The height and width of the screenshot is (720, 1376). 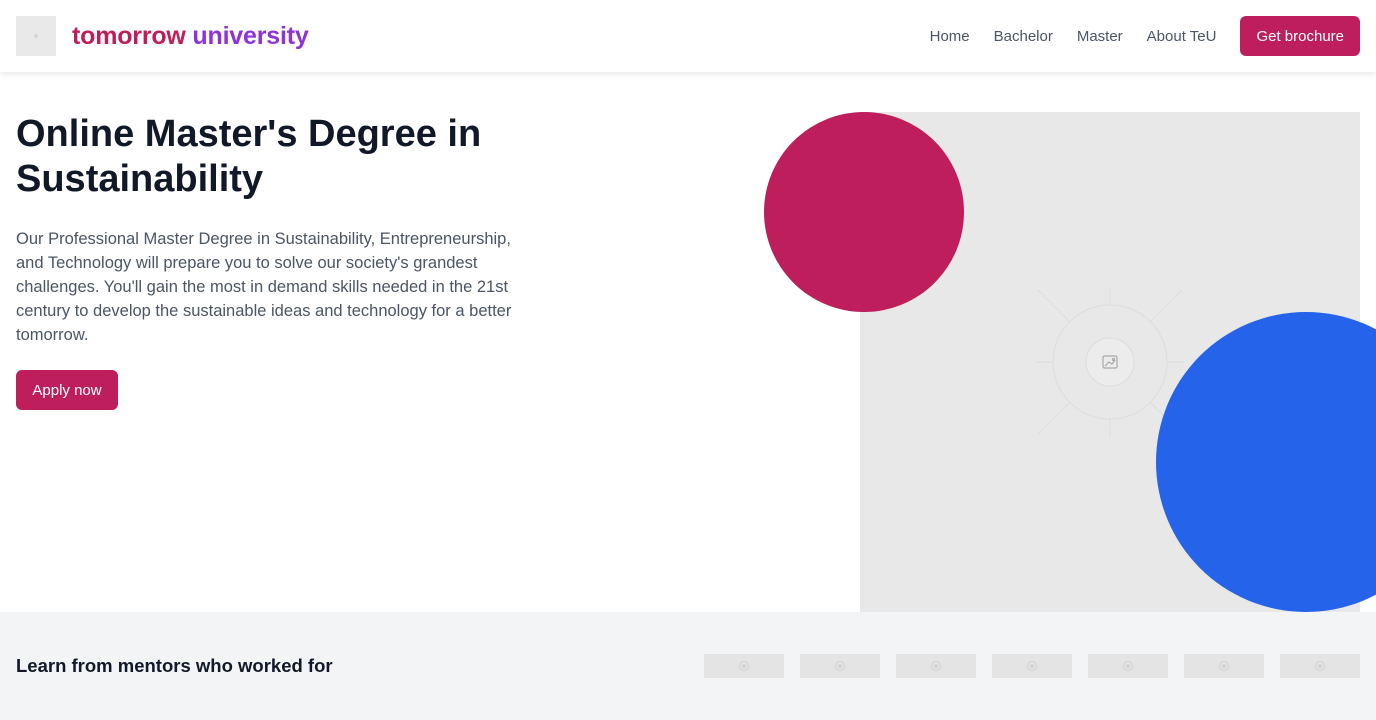 I want to click on brand-word-tomorrow: tomorrow, so click(x=129, y=36).